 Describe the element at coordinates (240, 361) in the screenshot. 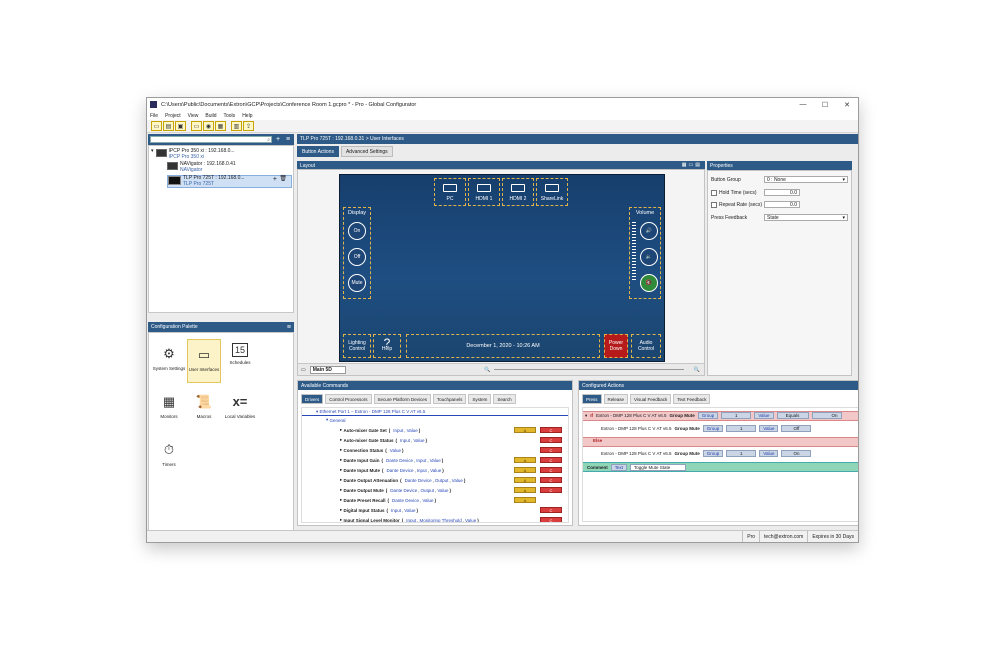

I see `palette-schedules: 15 Schedules` at that location.